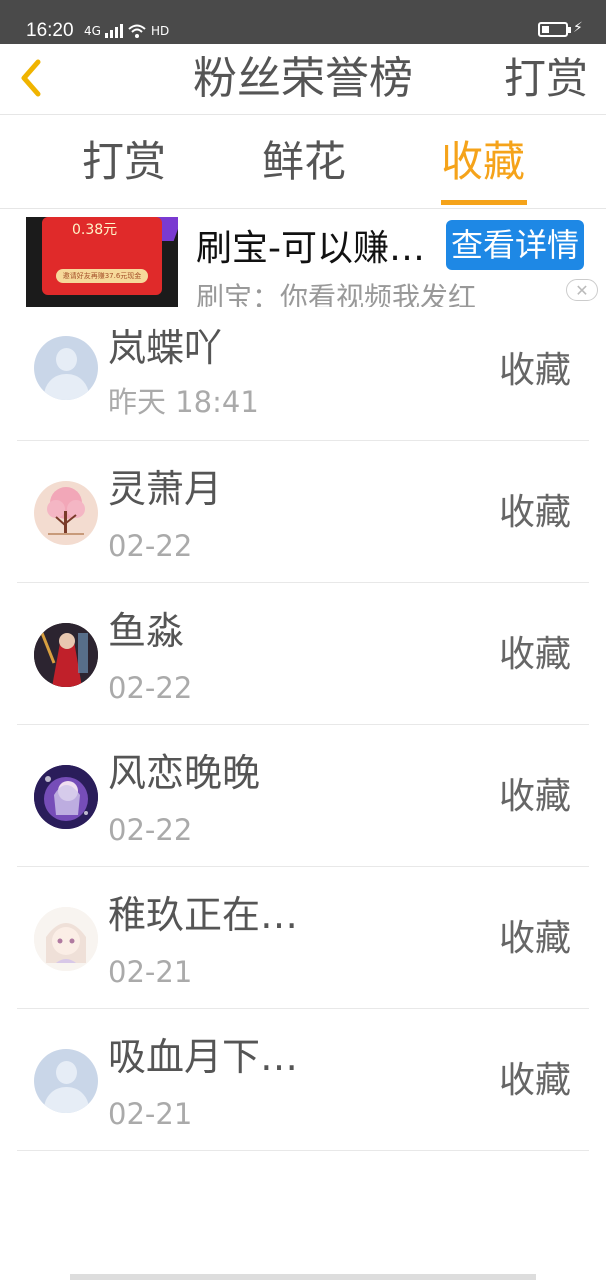 Image resolution: width=606 pixels, height=1280 pixels. I want to click on user-name: 鱼淼, so click(146, 631).